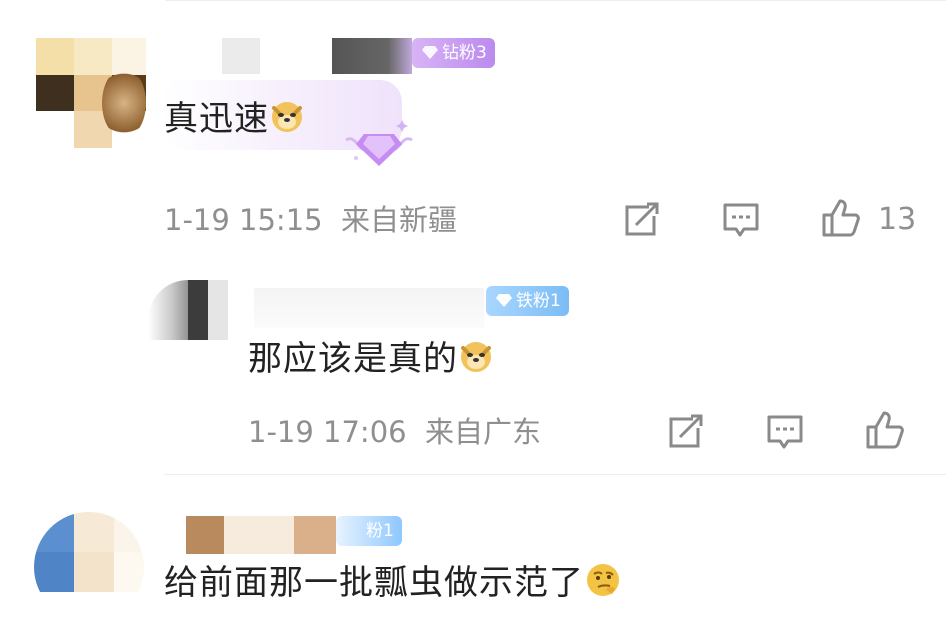 The image size is (946, 636). What do you see at coordinates (327, 432) in the screenshot?
I see `comment-time: 1-19 17:06` at bounding box center [327, 432].